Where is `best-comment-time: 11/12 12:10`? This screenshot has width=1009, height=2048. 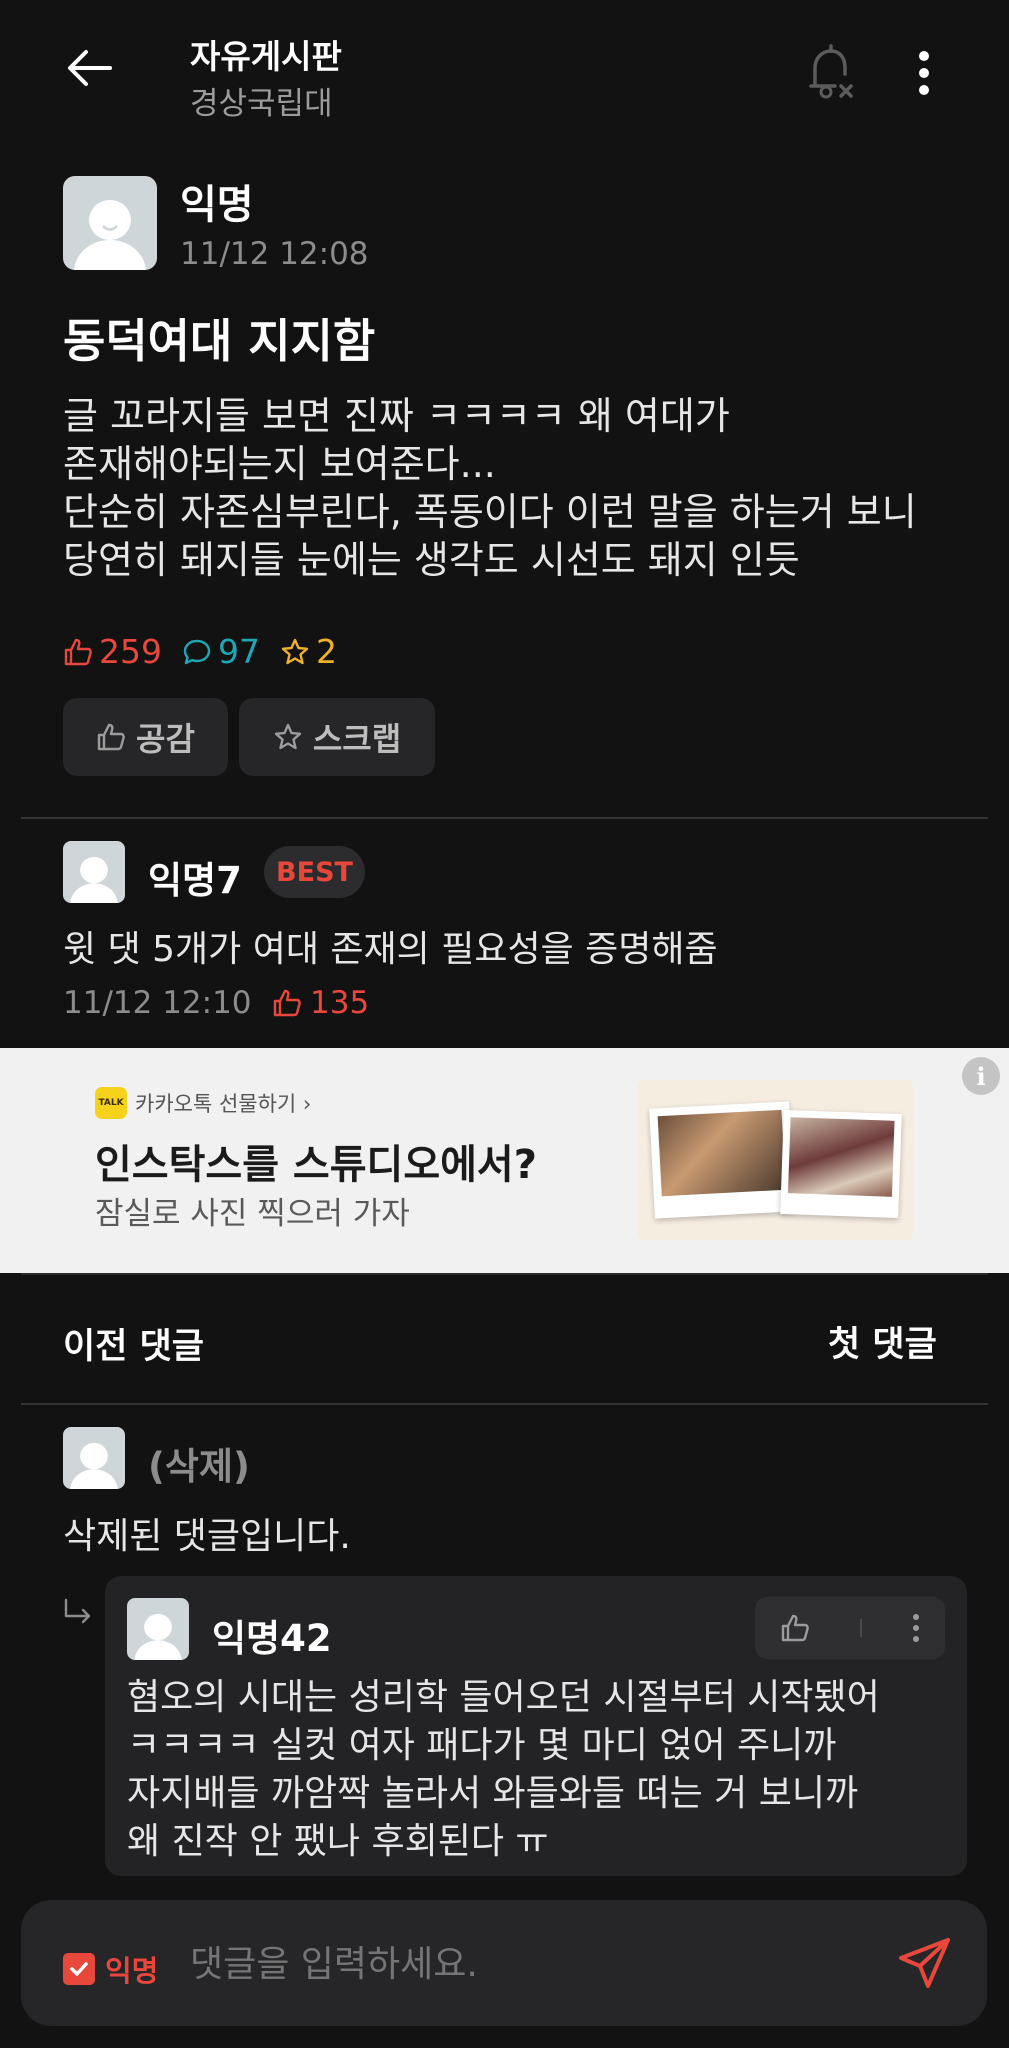
best-comment-time: 11/12 12:10 is located at coordinates (157, 1003).